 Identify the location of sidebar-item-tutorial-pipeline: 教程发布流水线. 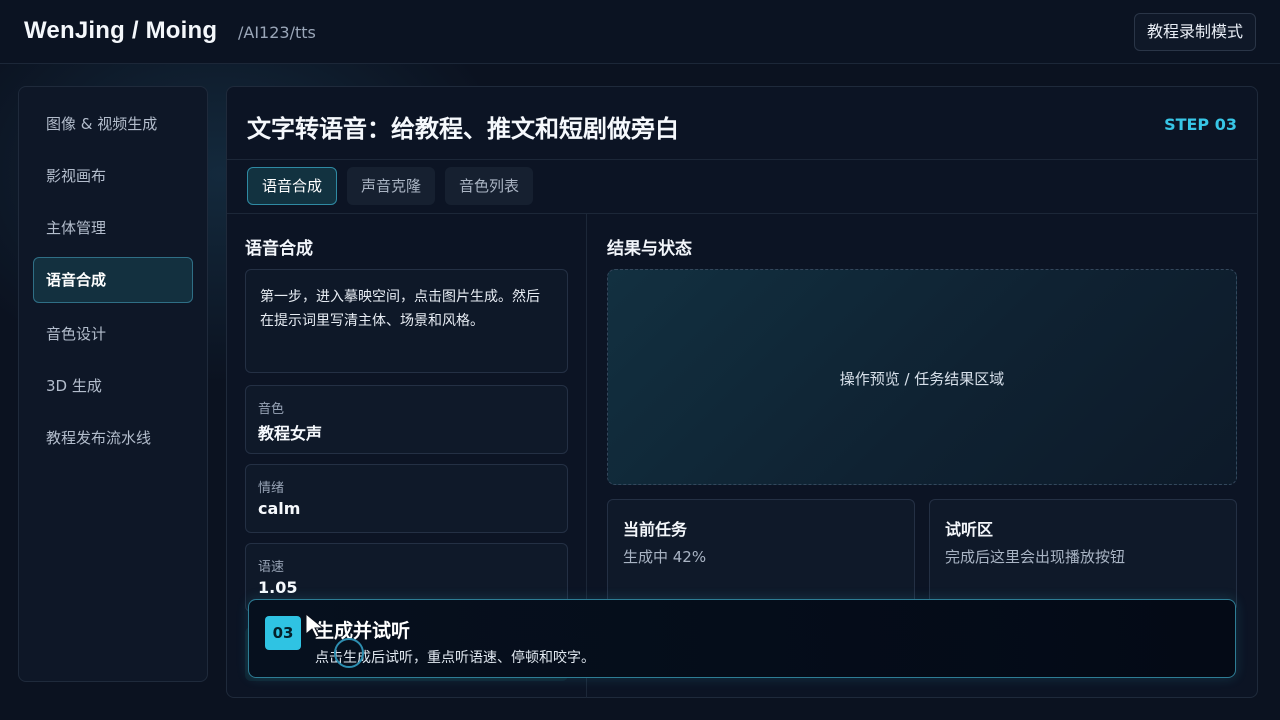
(113, 438).